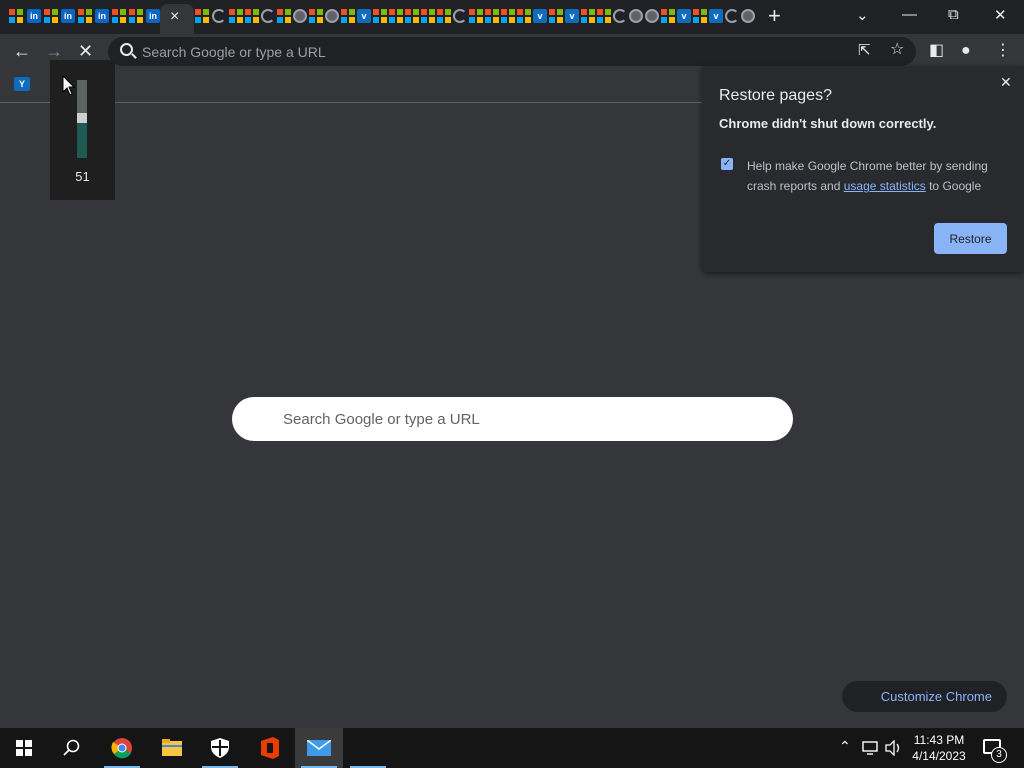  Describe the element at coordinates (774, 16) in the screenshot. I see `new-tab-button: +` at that location.